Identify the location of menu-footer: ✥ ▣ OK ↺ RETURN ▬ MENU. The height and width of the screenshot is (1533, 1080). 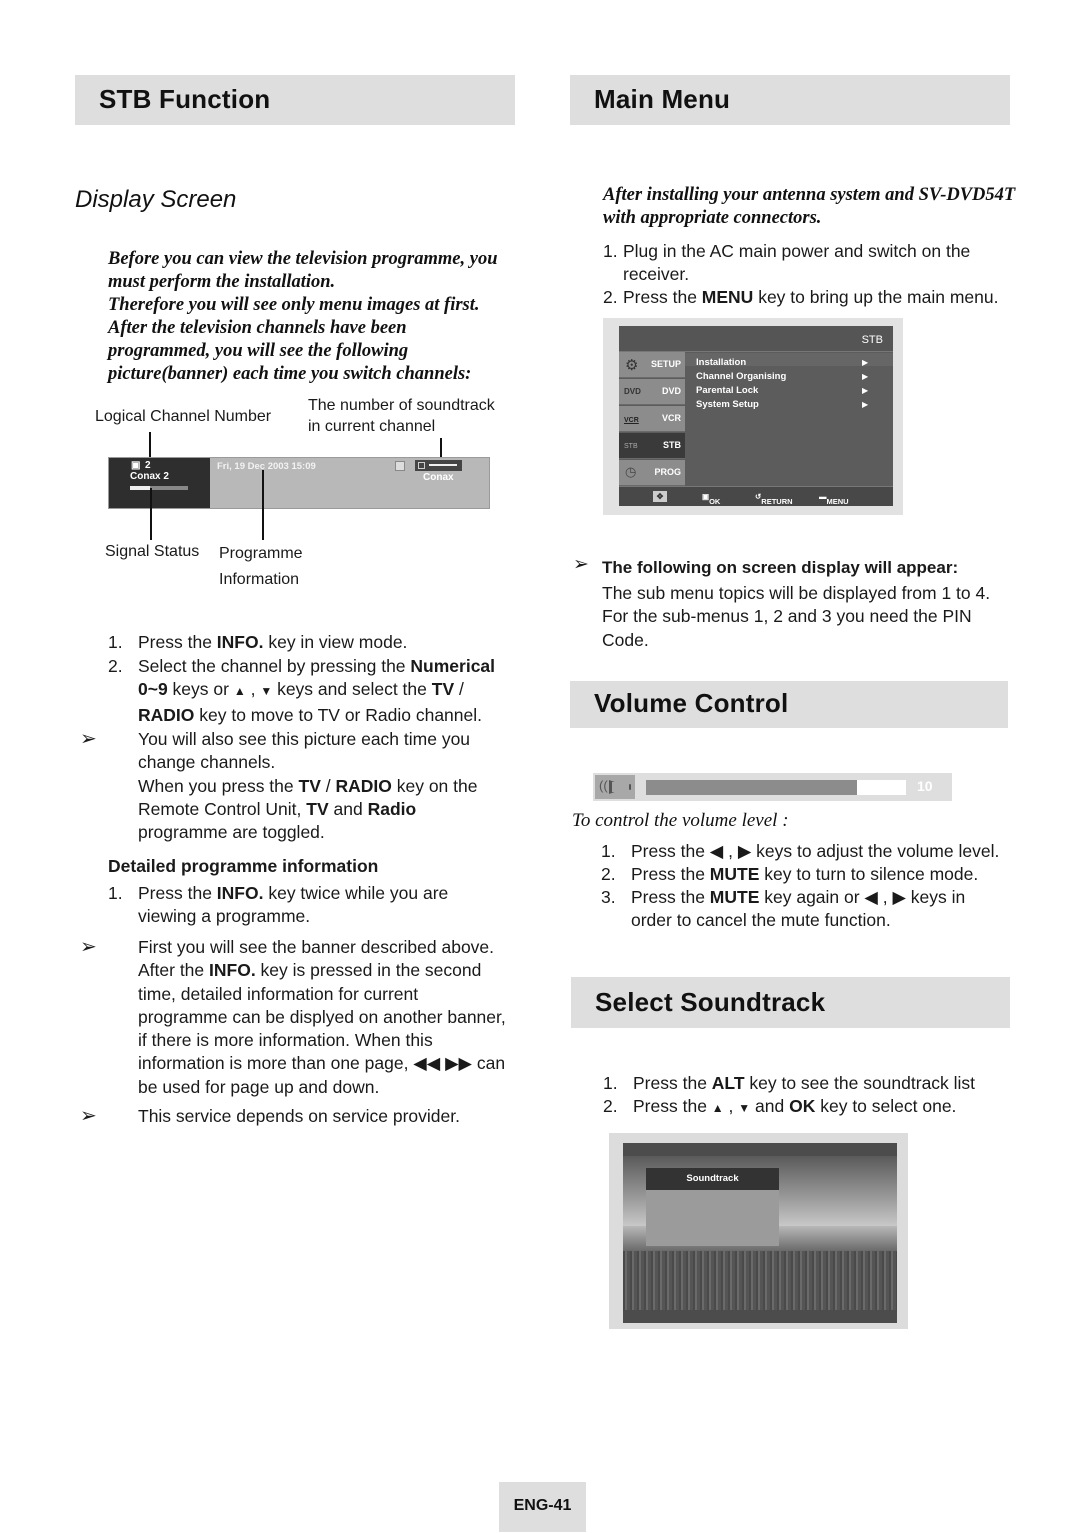
(756, 496).